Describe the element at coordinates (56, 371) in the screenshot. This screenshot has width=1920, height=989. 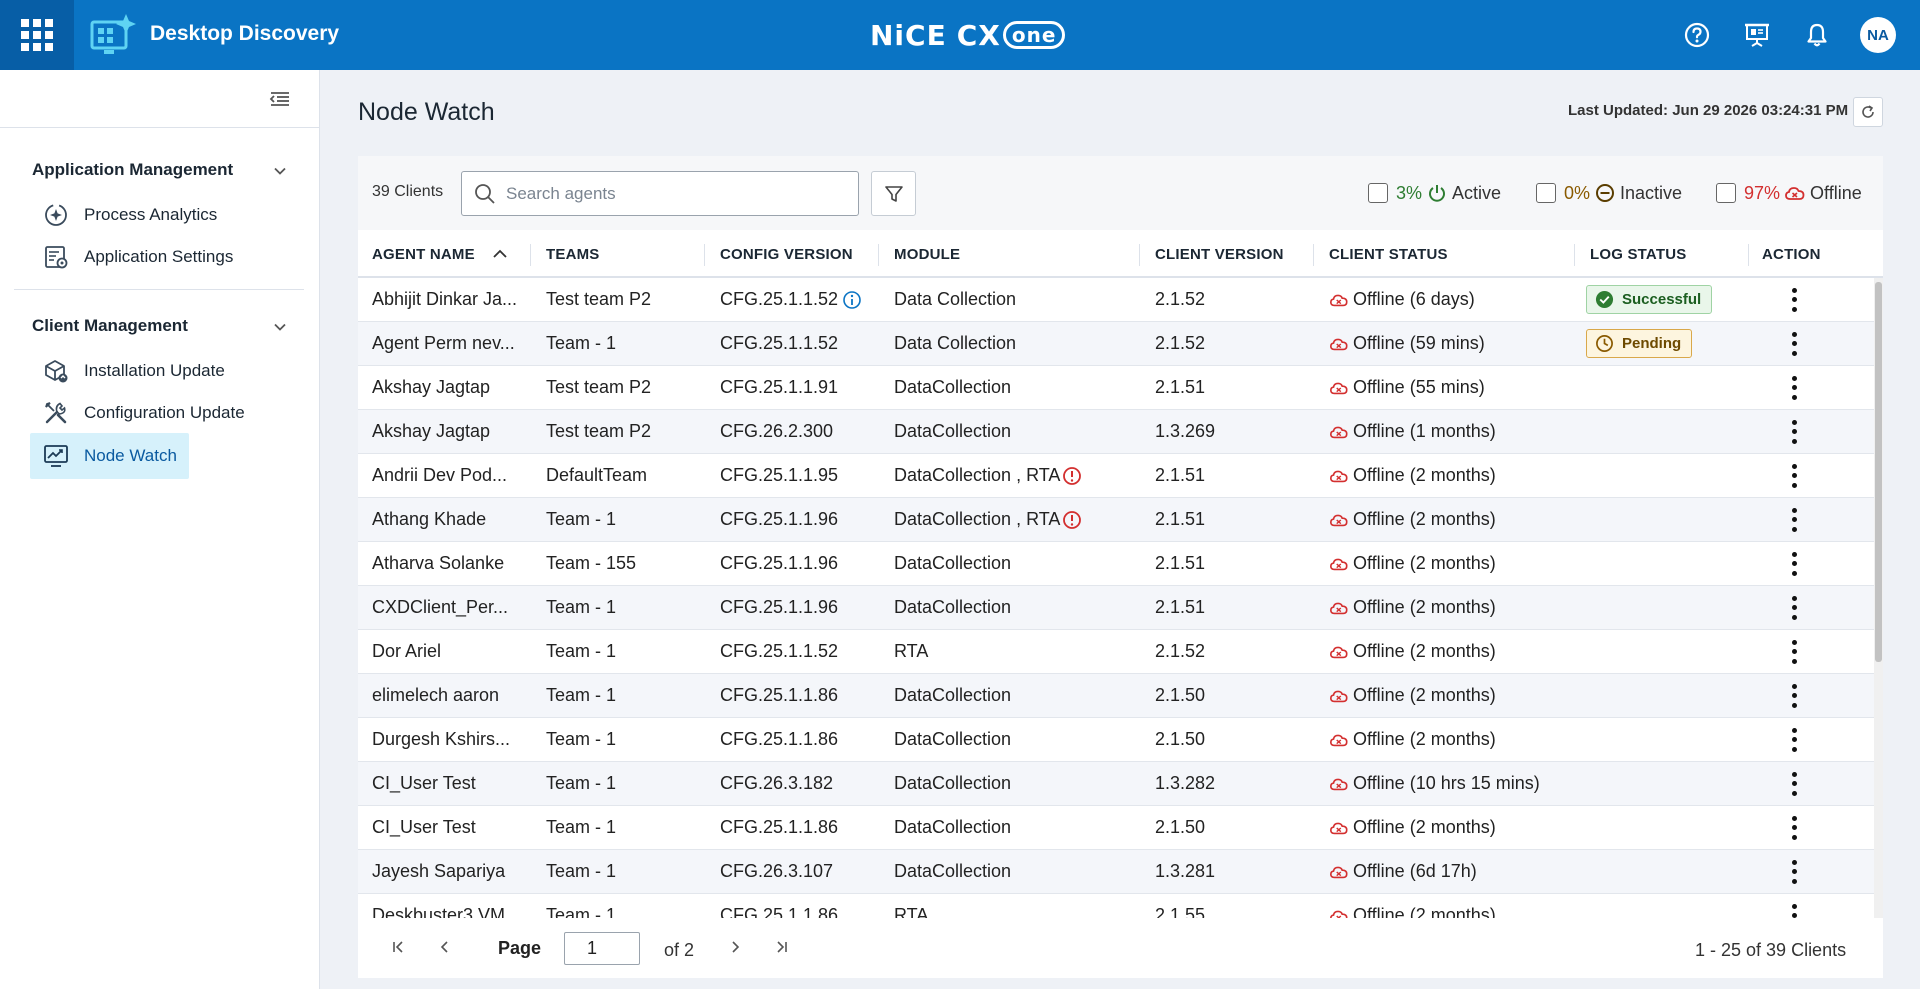
I see `installation-update-icon` at that location.